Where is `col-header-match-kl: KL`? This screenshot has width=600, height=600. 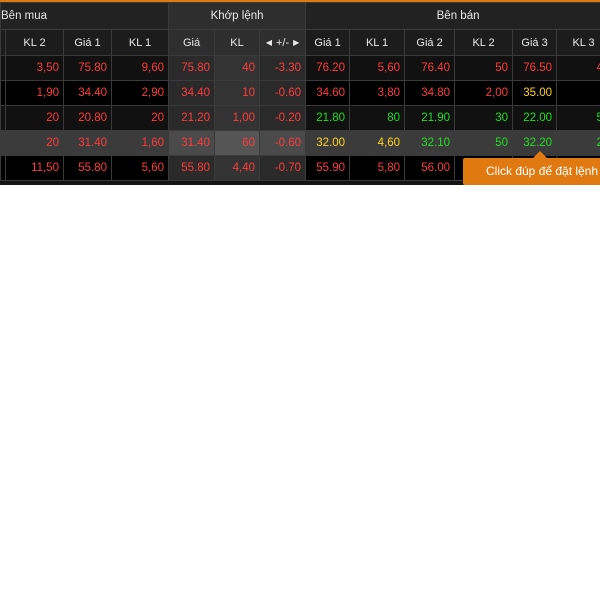
col-header-match-kl: KL is located at coordinates (237, 42).